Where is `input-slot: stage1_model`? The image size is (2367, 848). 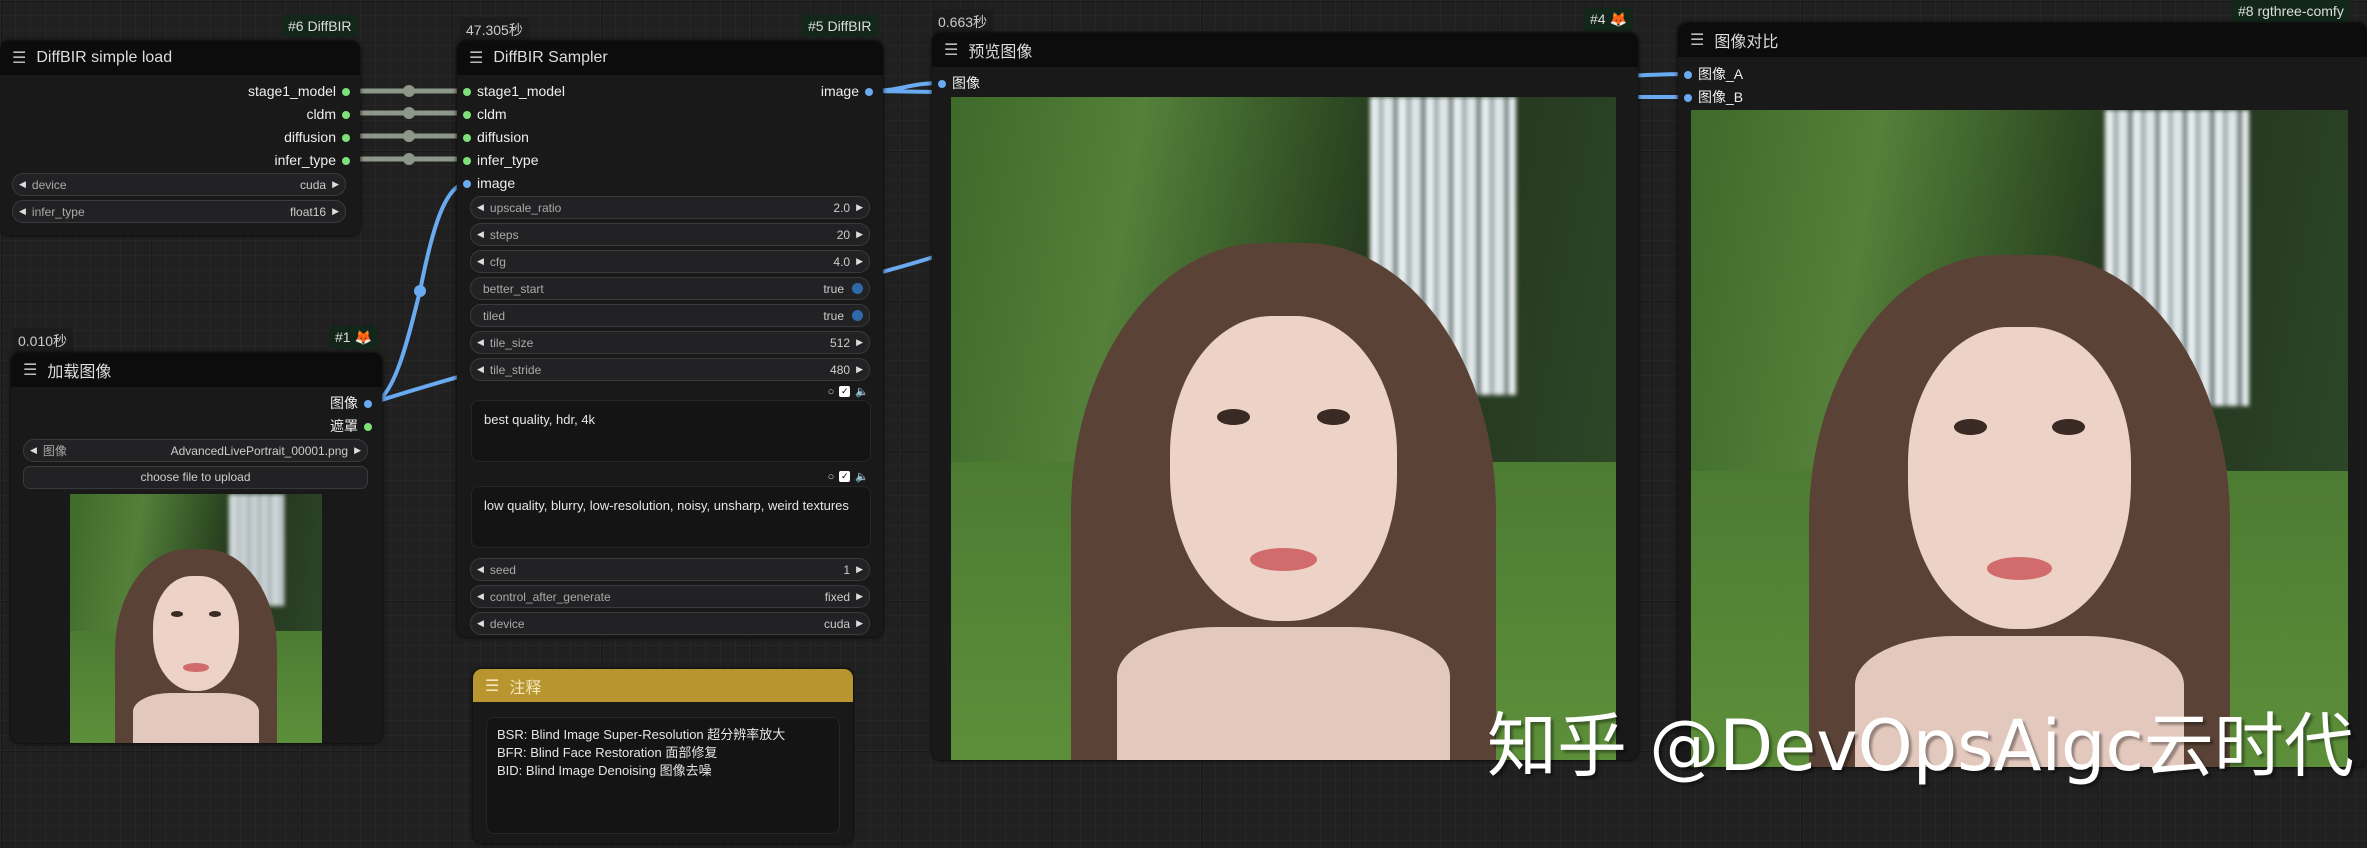 input-slot: stage1_model is located at coordinates (511, 91).